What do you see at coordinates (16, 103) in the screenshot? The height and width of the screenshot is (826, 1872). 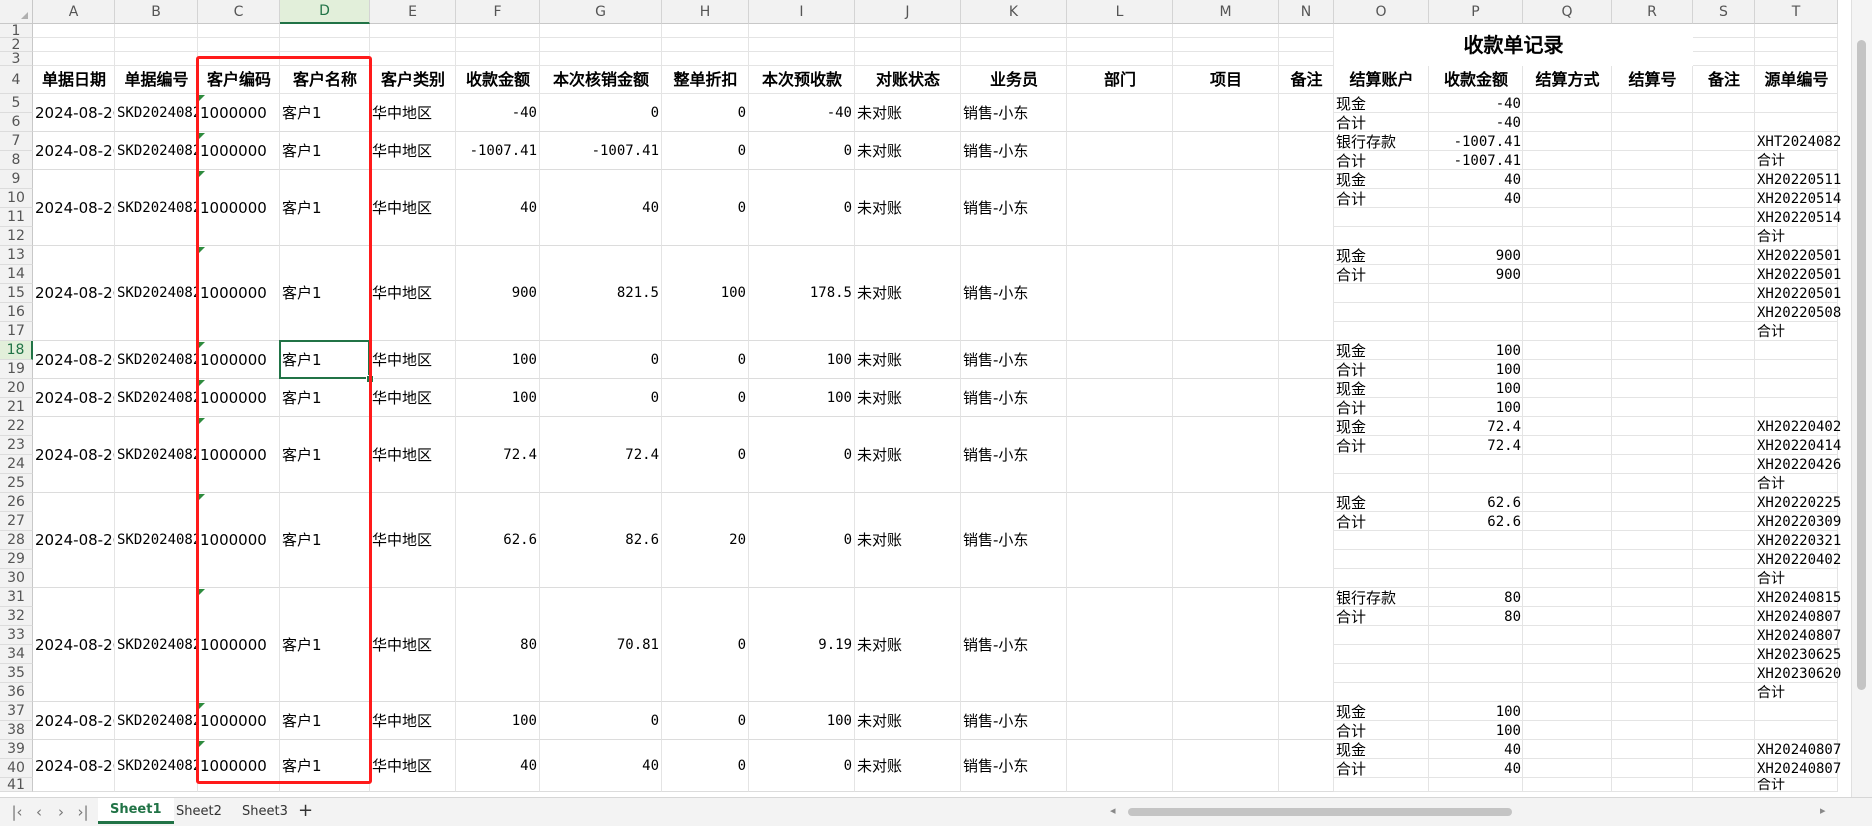 I see `row-header-5: 5` at bounding box center [16, 103].